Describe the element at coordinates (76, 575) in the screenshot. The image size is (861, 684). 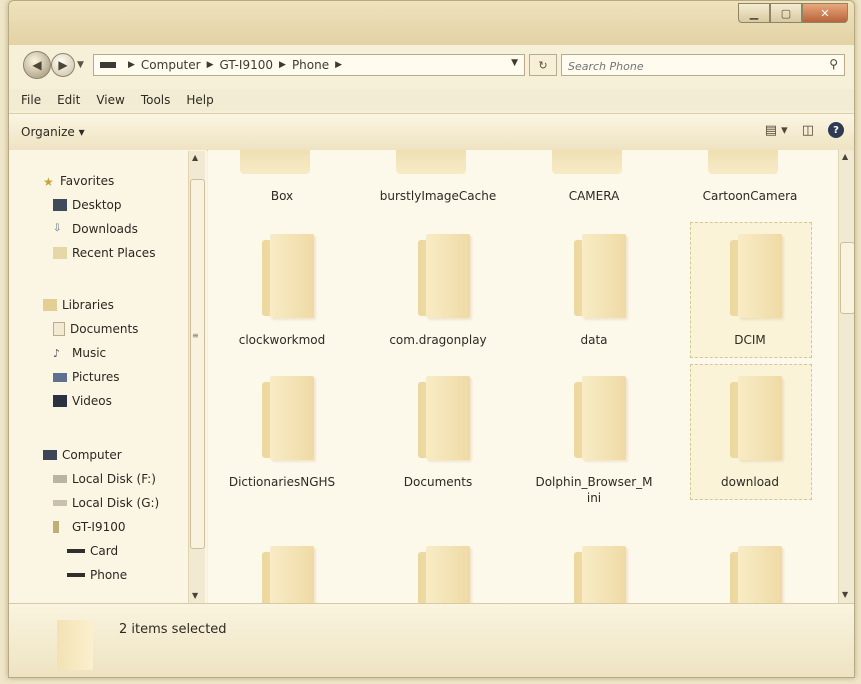
I see `phone-storage-icon` at that location.